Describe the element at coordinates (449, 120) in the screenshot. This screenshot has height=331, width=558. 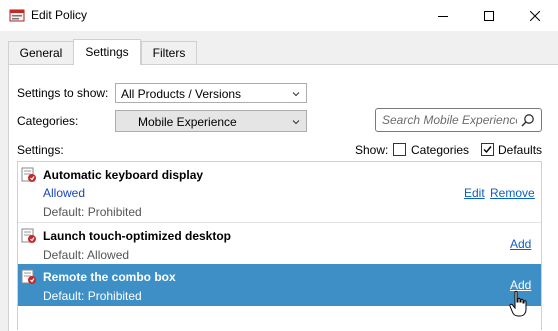
I see `search-input` at that location.